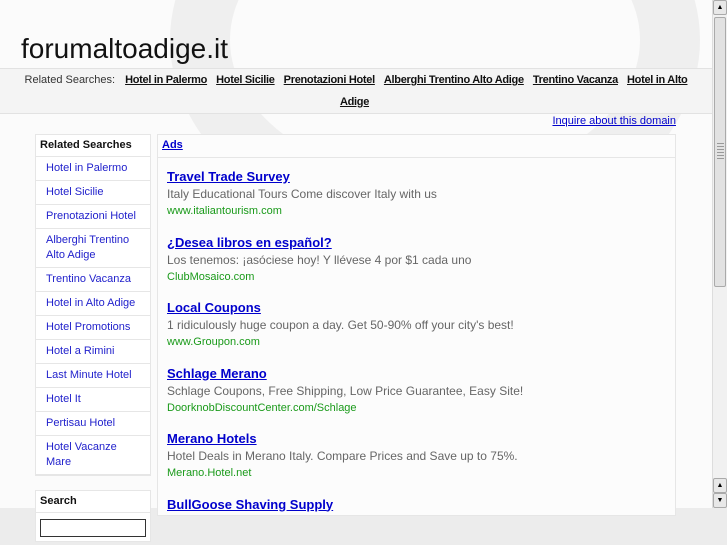 This screenshot has width=727, height=545. What do you see at coordinates (416, 342) in the screenshot?
I see `ad-url: www.Groupon.com` at bounding box center [416, 342].